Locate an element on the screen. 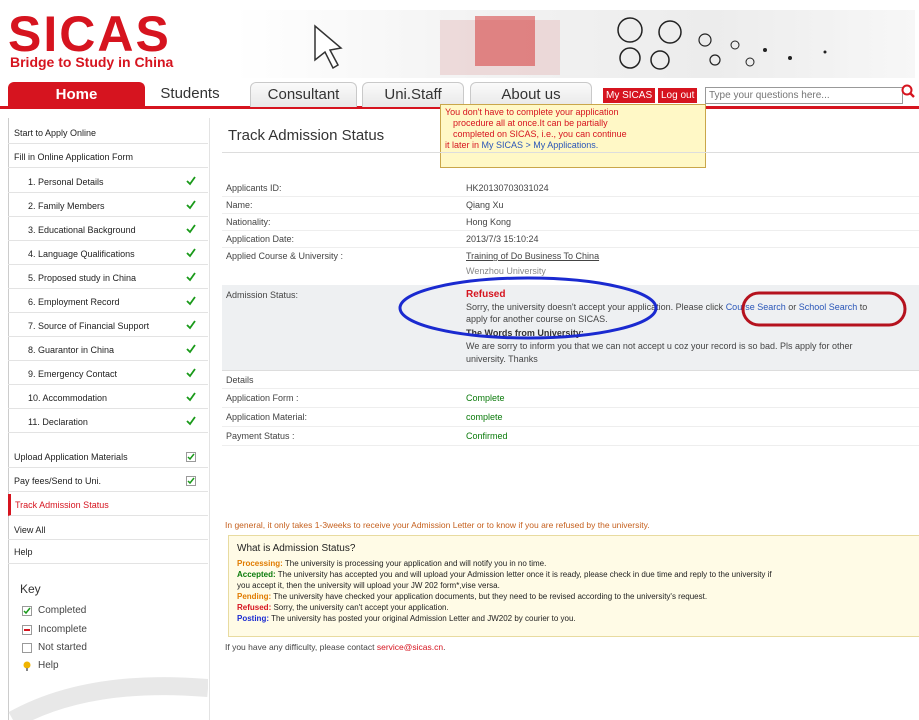 Image resolution: width=919 pixels, height=720 pixels. contact-end: . is located at coordinates (444, 647).